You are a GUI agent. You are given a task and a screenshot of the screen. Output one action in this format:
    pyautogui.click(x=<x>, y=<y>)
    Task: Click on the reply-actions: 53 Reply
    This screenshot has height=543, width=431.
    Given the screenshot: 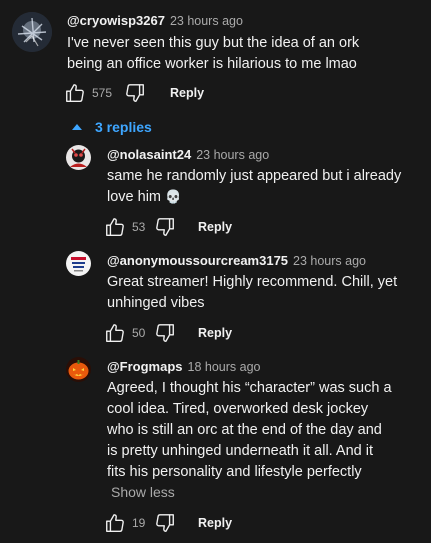 What is the action you would take?
    pyautogui.click(x=168, y=227)
    